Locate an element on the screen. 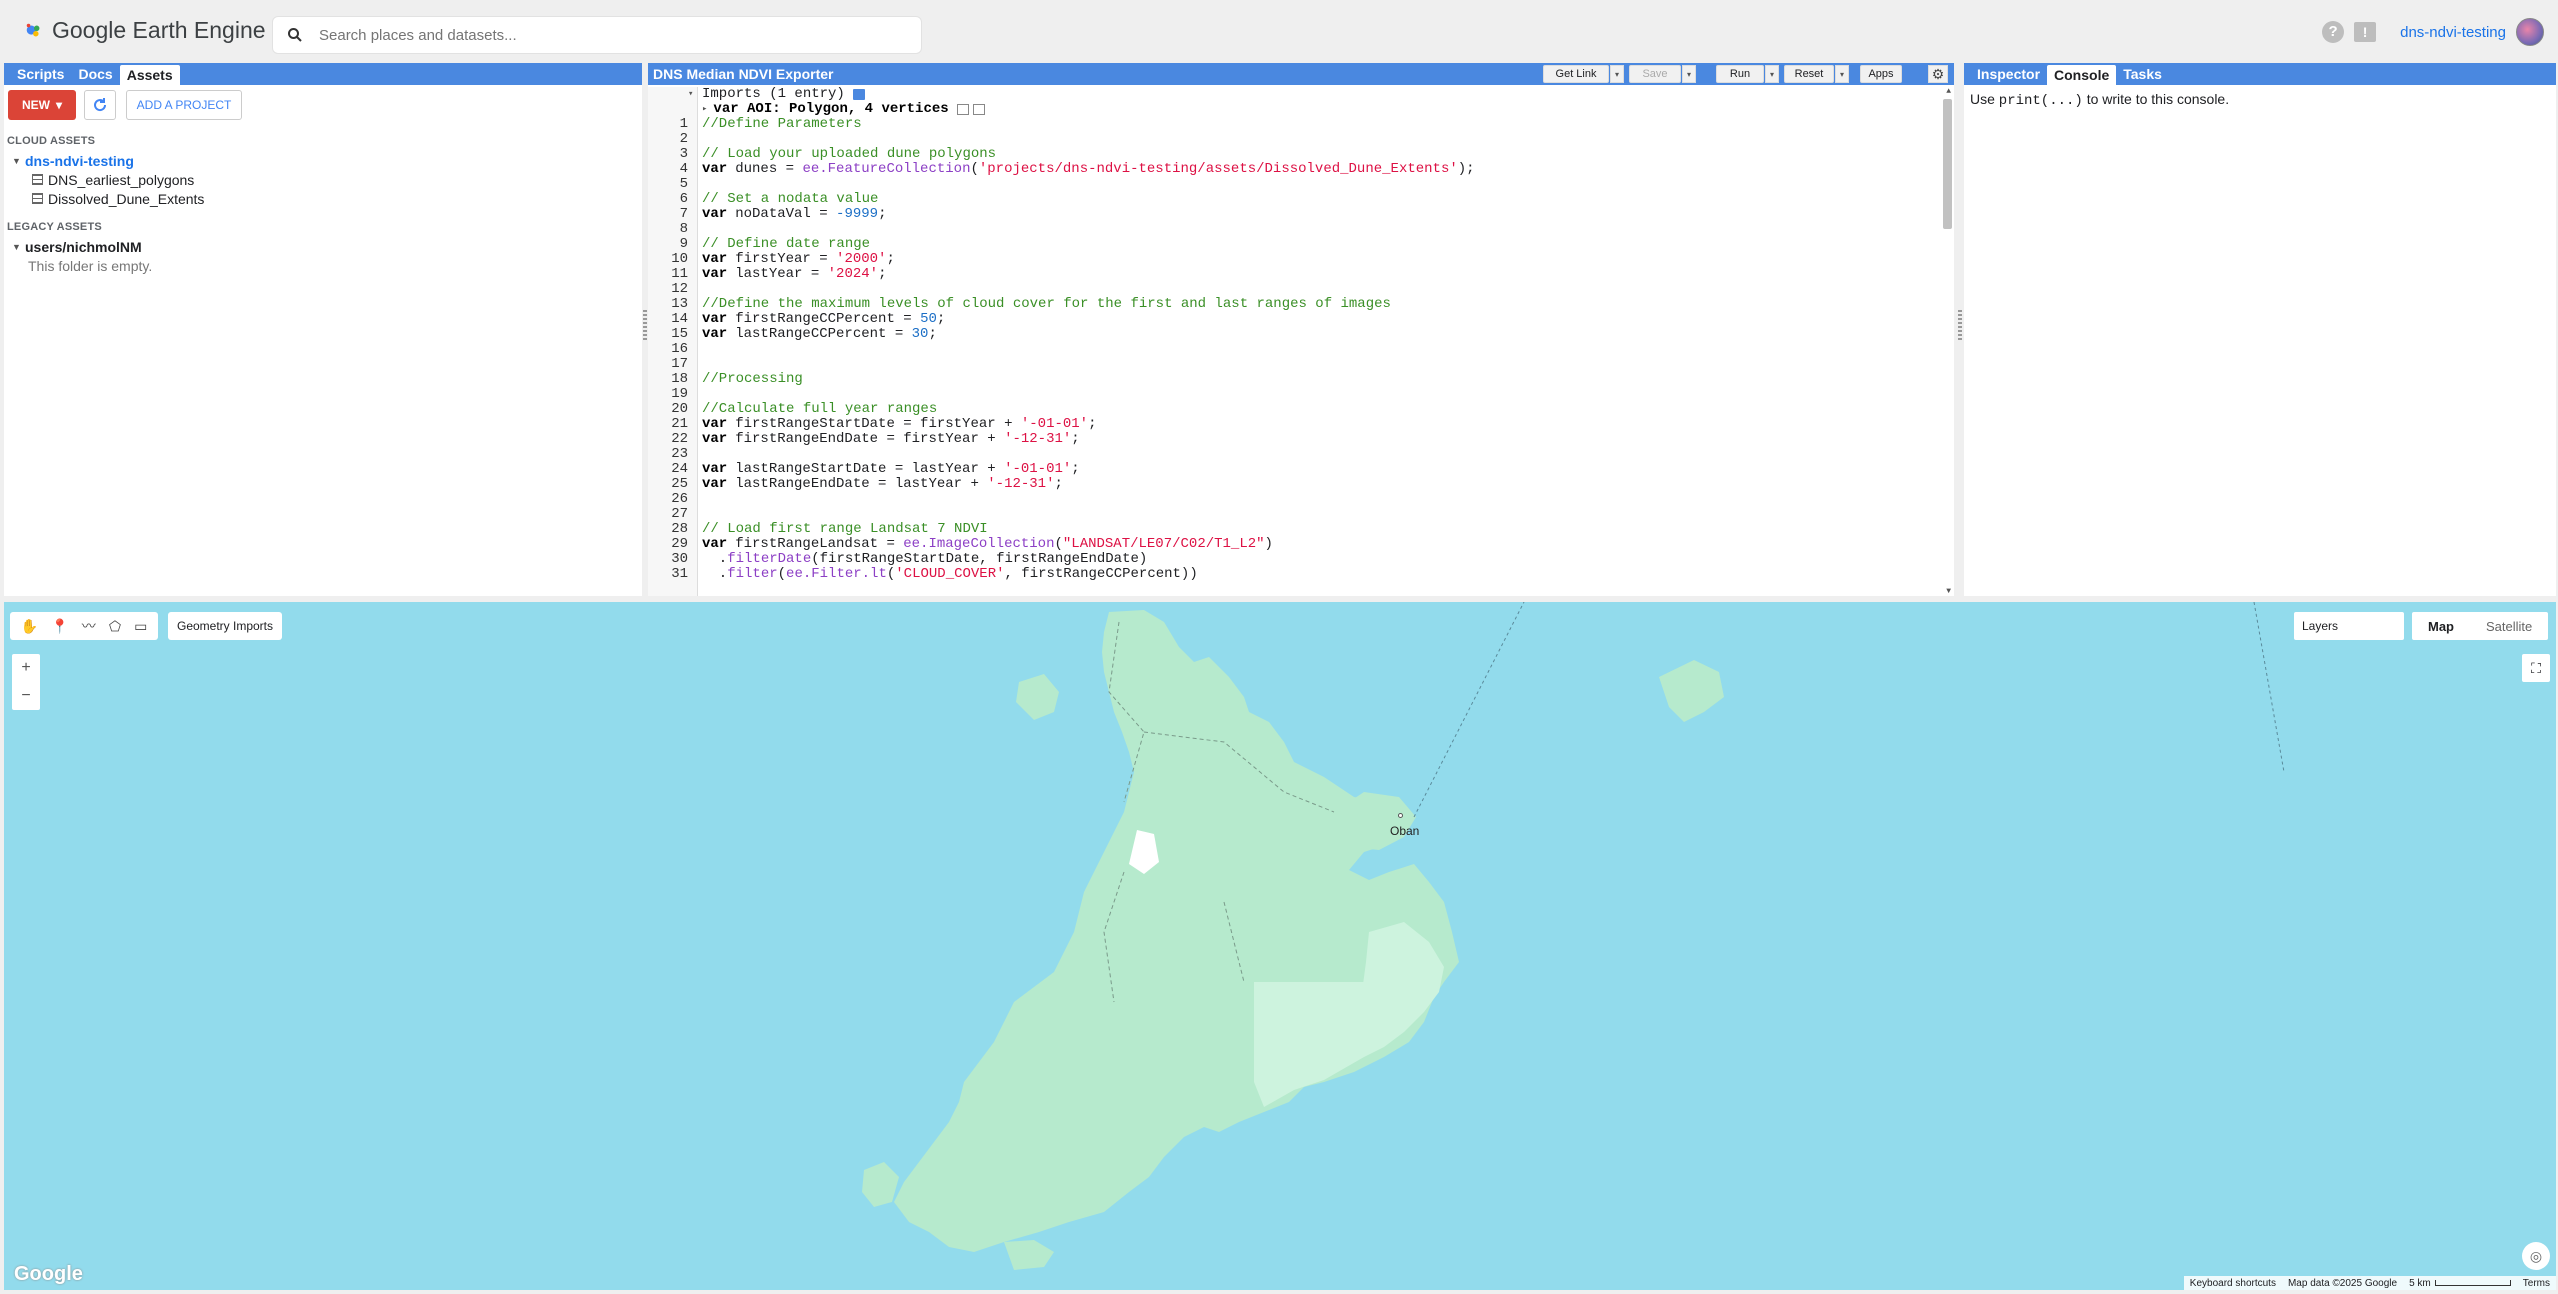 This screenshot has width=2558, height=1294. tab-inspector: Inspector is located at coordinates (2008, 74).